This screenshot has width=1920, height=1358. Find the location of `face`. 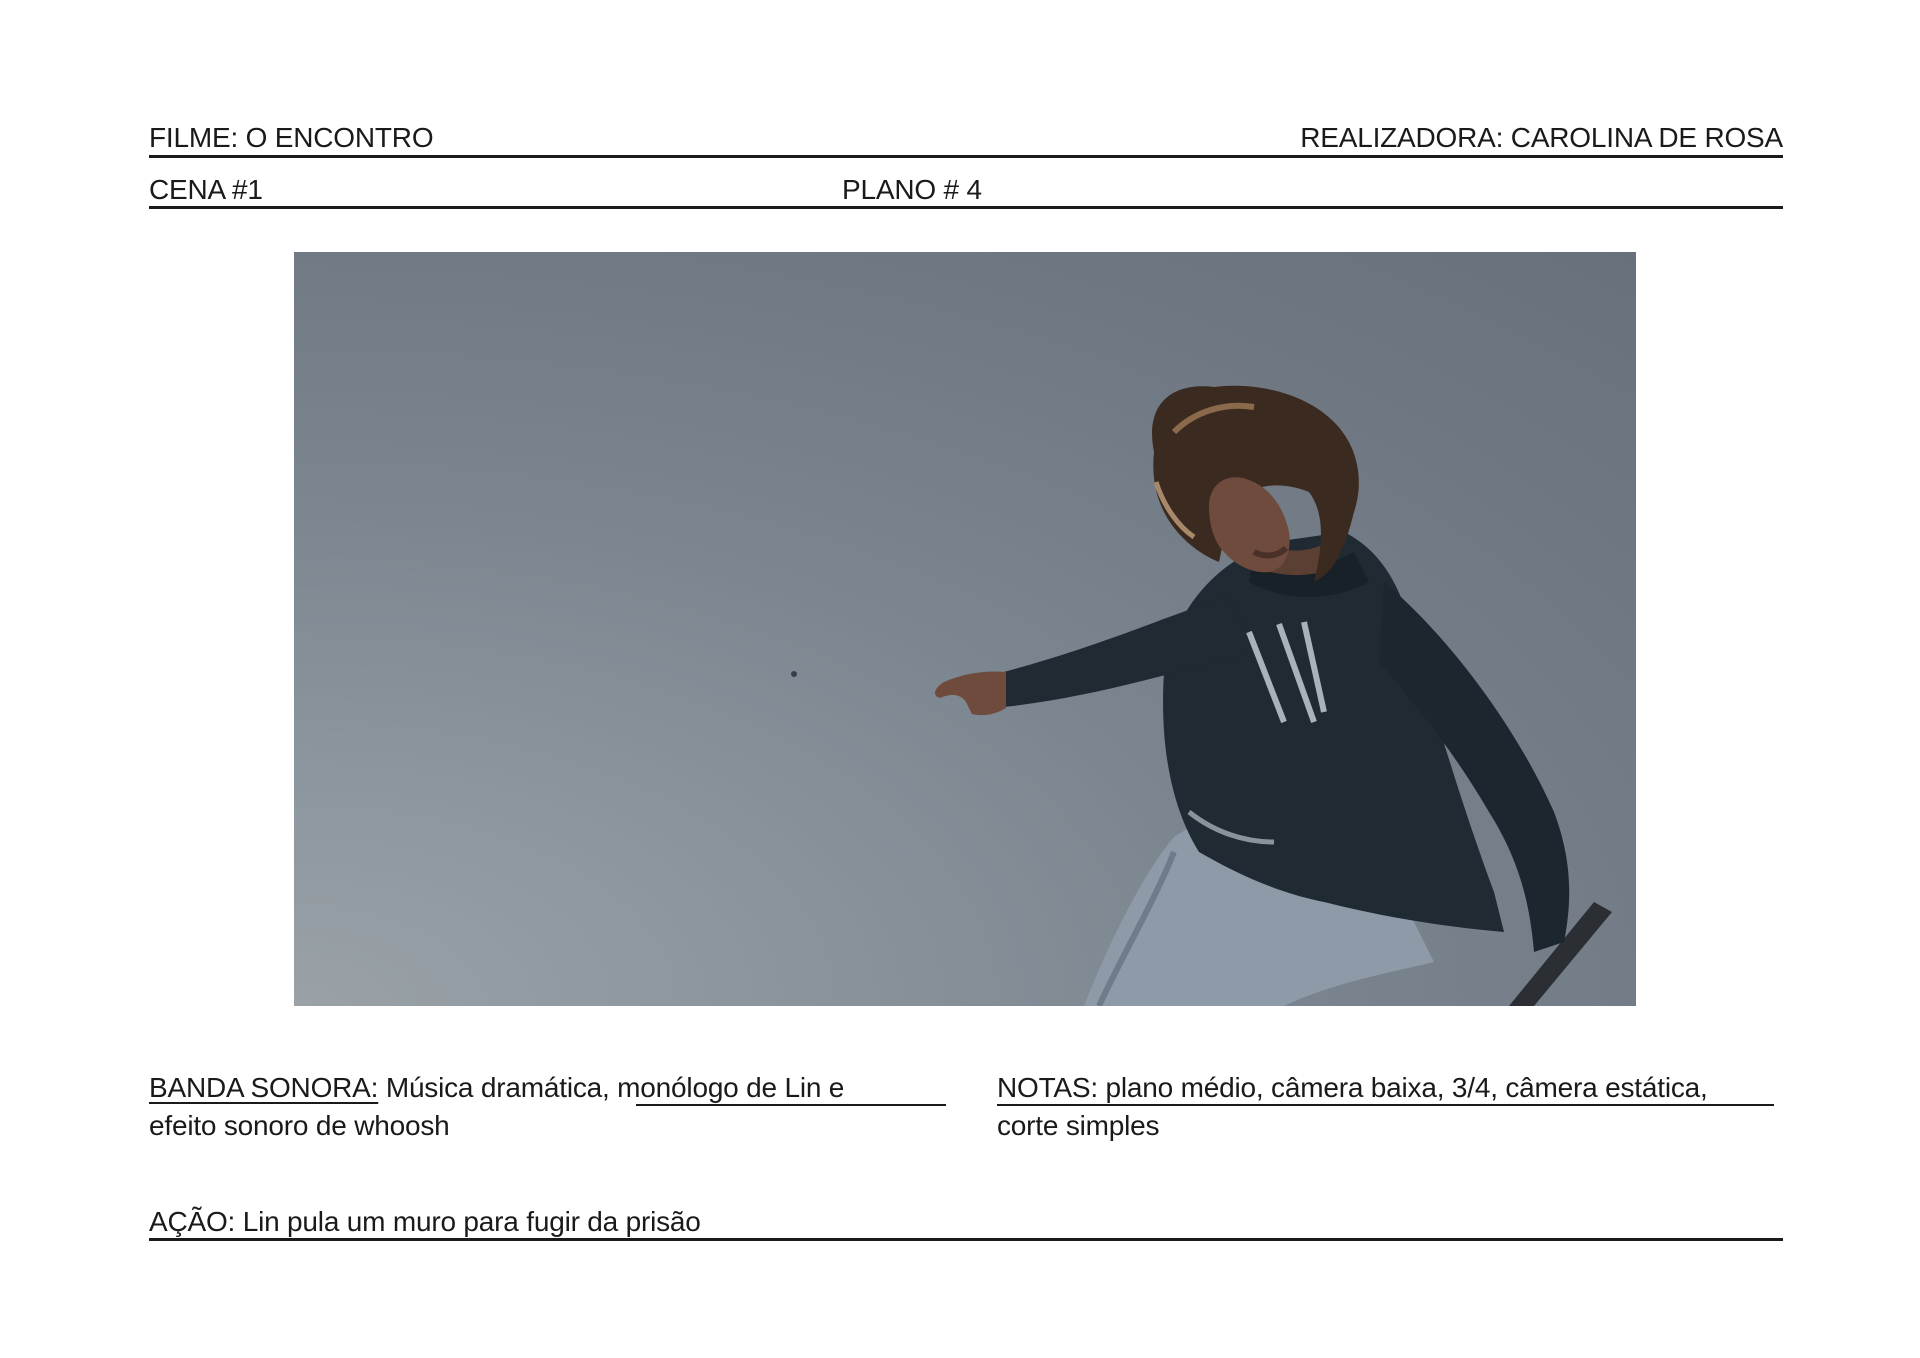

face is located at coordinates (1249, 525).